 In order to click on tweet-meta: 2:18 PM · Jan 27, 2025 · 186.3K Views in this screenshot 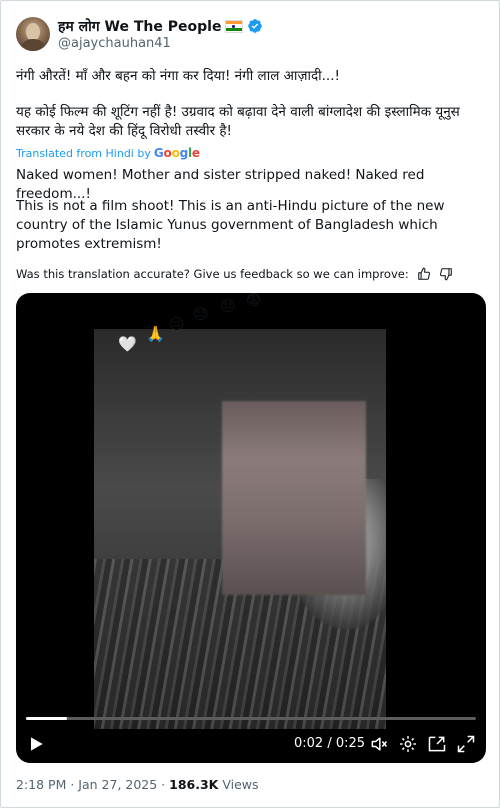, I will do `click(137, 784)`.